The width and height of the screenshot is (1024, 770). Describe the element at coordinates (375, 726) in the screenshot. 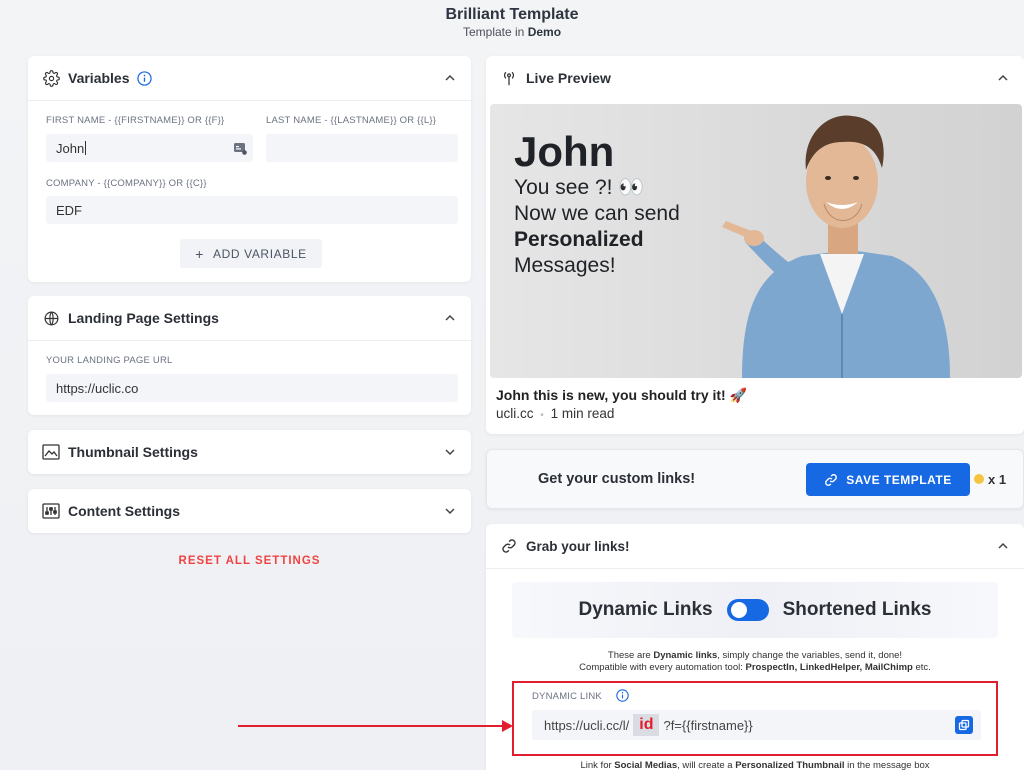

I see `annotation-arrow` at that location.